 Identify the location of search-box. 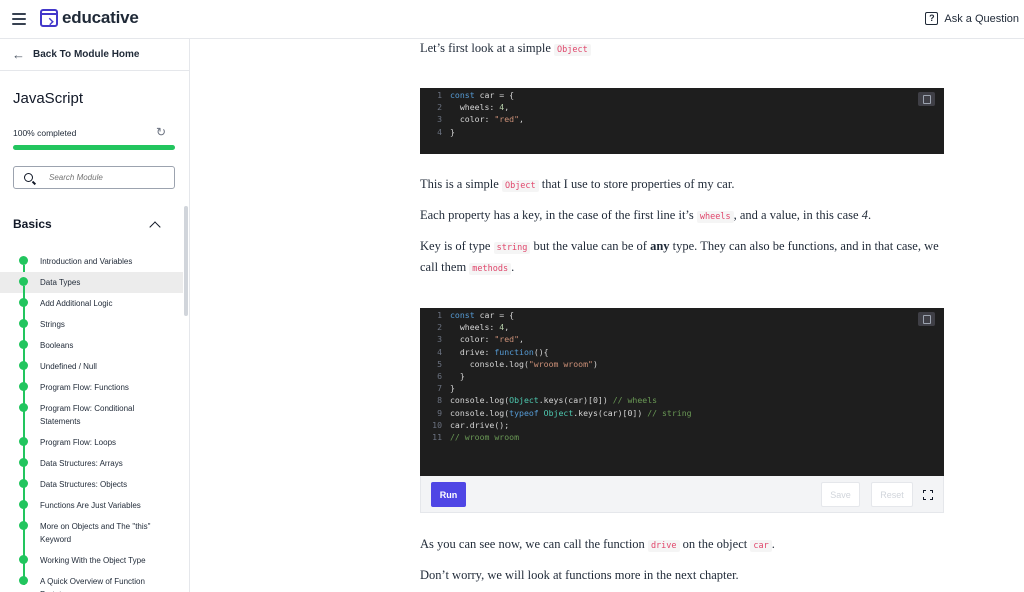
(94, 177).